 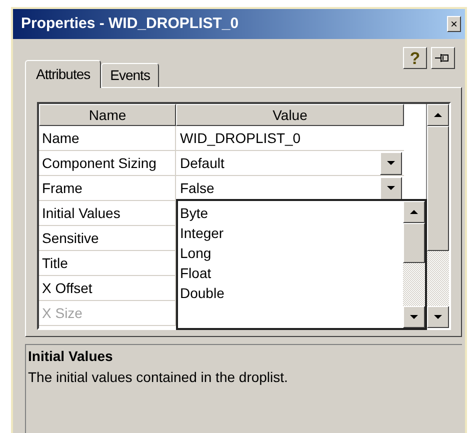 What do you see at coordinates (71, 356) in the screenshot?
I see `description-title: Initial Values` at bounding box center [71, 356].